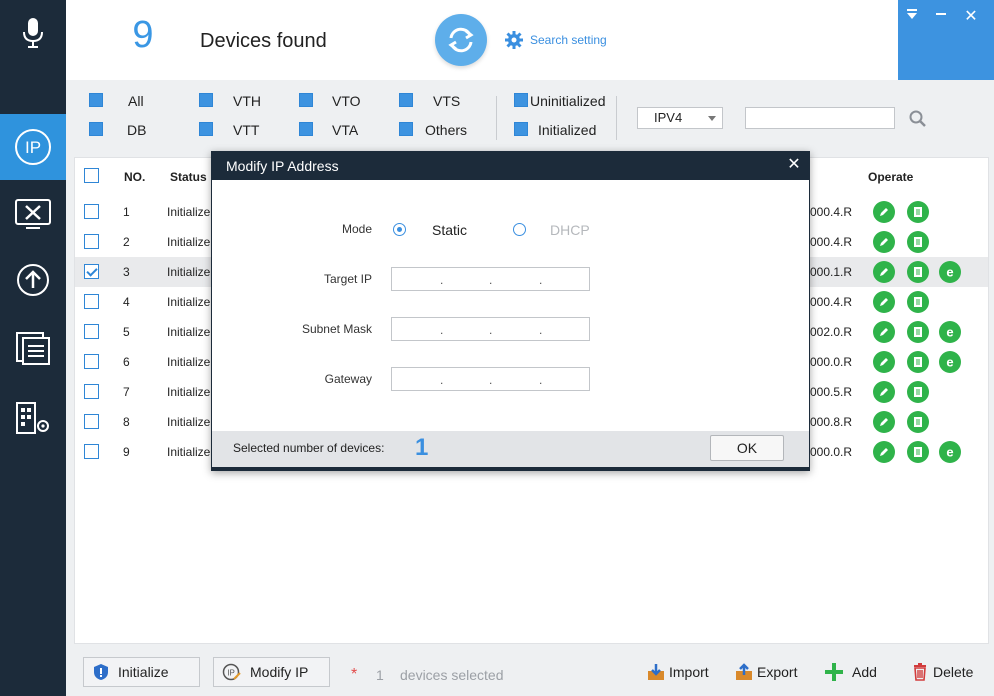 The width and height of the screenshot is (994, 696). Describe the element at coordinates (510, 450) in the screenshot. I see `dialog-footer: Selected number of devices: 1 OK` at that location.